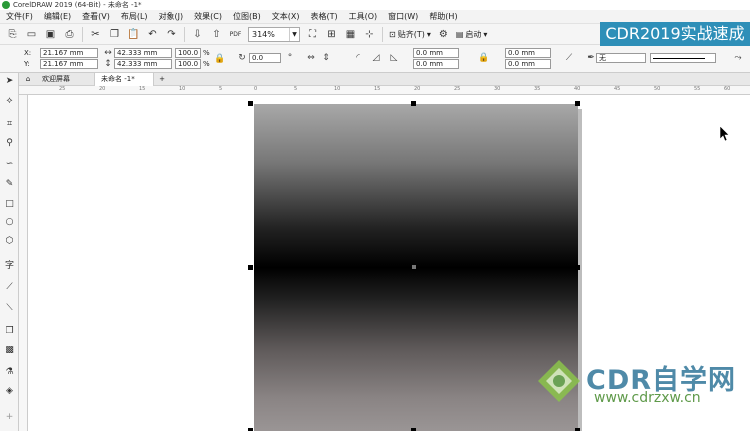 The image size is (750, 431). I want to click on menu-view: 查看(V), so click(96, 16).